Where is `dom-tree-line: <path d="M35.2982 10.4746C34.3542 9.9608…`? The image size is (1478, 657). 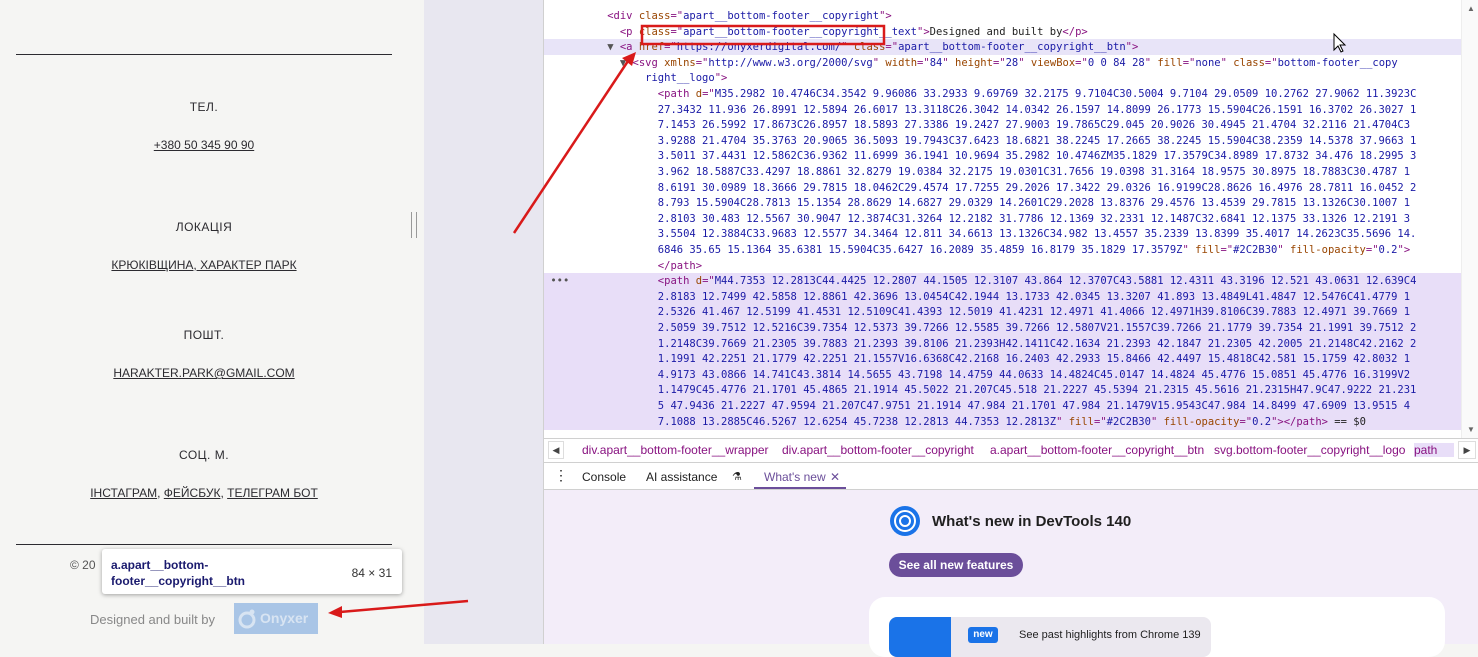 dom-tree-line: <path d="M35.2982 10.4746C34.3542 9.9608… is located at coordinates (1003, 94).